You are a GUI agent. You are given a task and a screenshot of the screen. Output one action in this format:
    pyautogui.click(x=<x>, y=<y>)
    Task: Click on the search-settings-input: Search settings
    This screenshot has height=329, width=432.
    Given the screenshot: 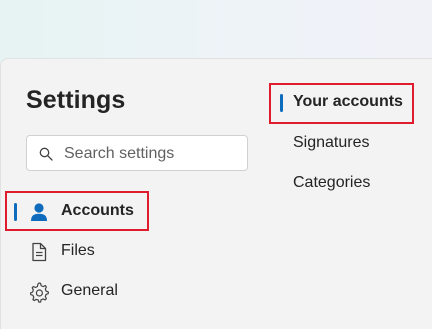 What is the action you would take?
    pyautogui.click(x=137, y=153)
    